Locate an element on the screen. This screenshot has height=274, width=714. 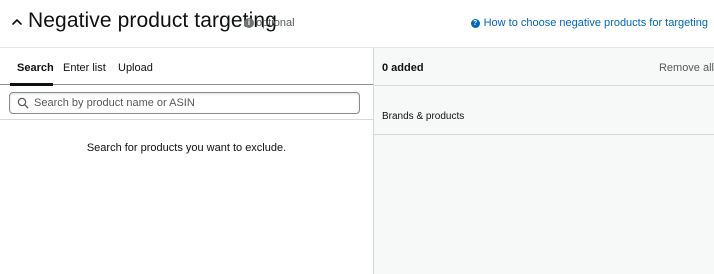
search-input is located at coordinates (194, 103).